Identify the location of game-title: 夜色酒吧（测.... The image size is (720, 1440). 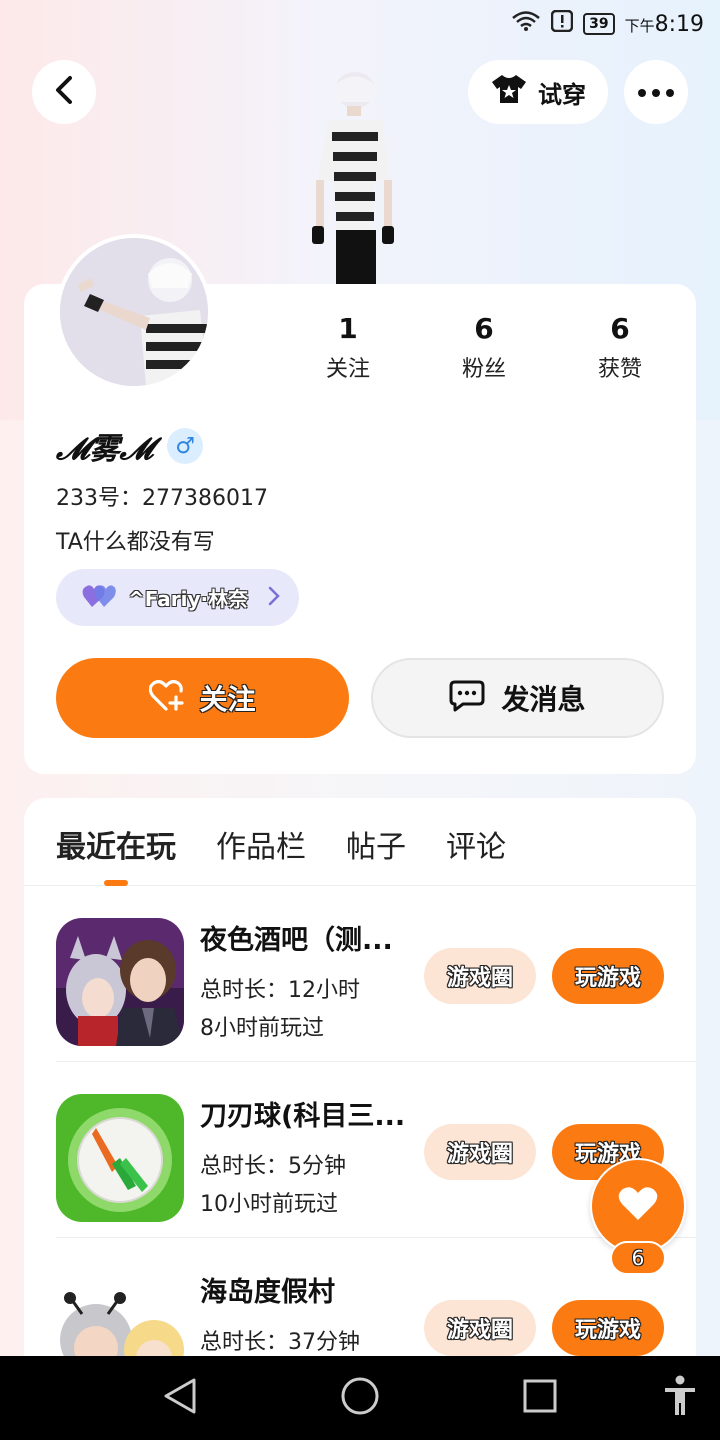
(296, 940).